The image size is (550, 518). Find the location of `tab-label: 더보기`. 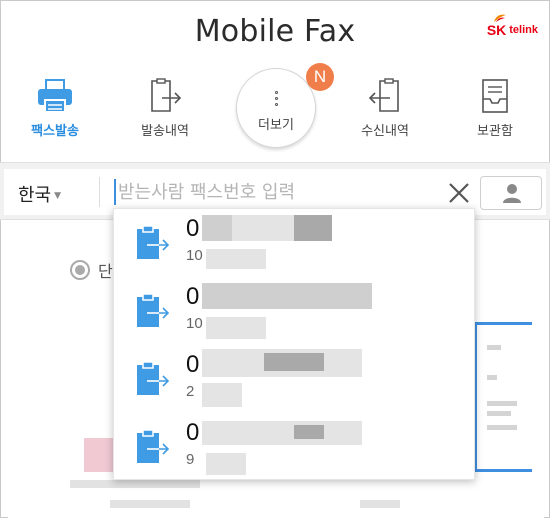

tab-label: 더보기 is located at coordinates (276, 125).